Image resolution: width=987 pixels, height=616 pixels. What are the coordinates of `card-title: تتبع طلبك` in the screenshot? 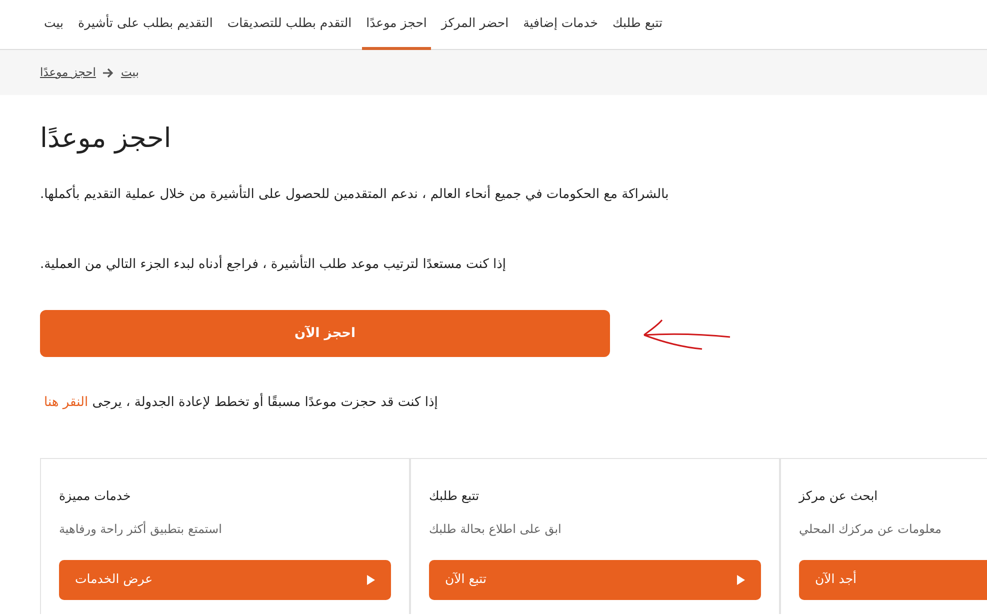 It's located at (454, 495).